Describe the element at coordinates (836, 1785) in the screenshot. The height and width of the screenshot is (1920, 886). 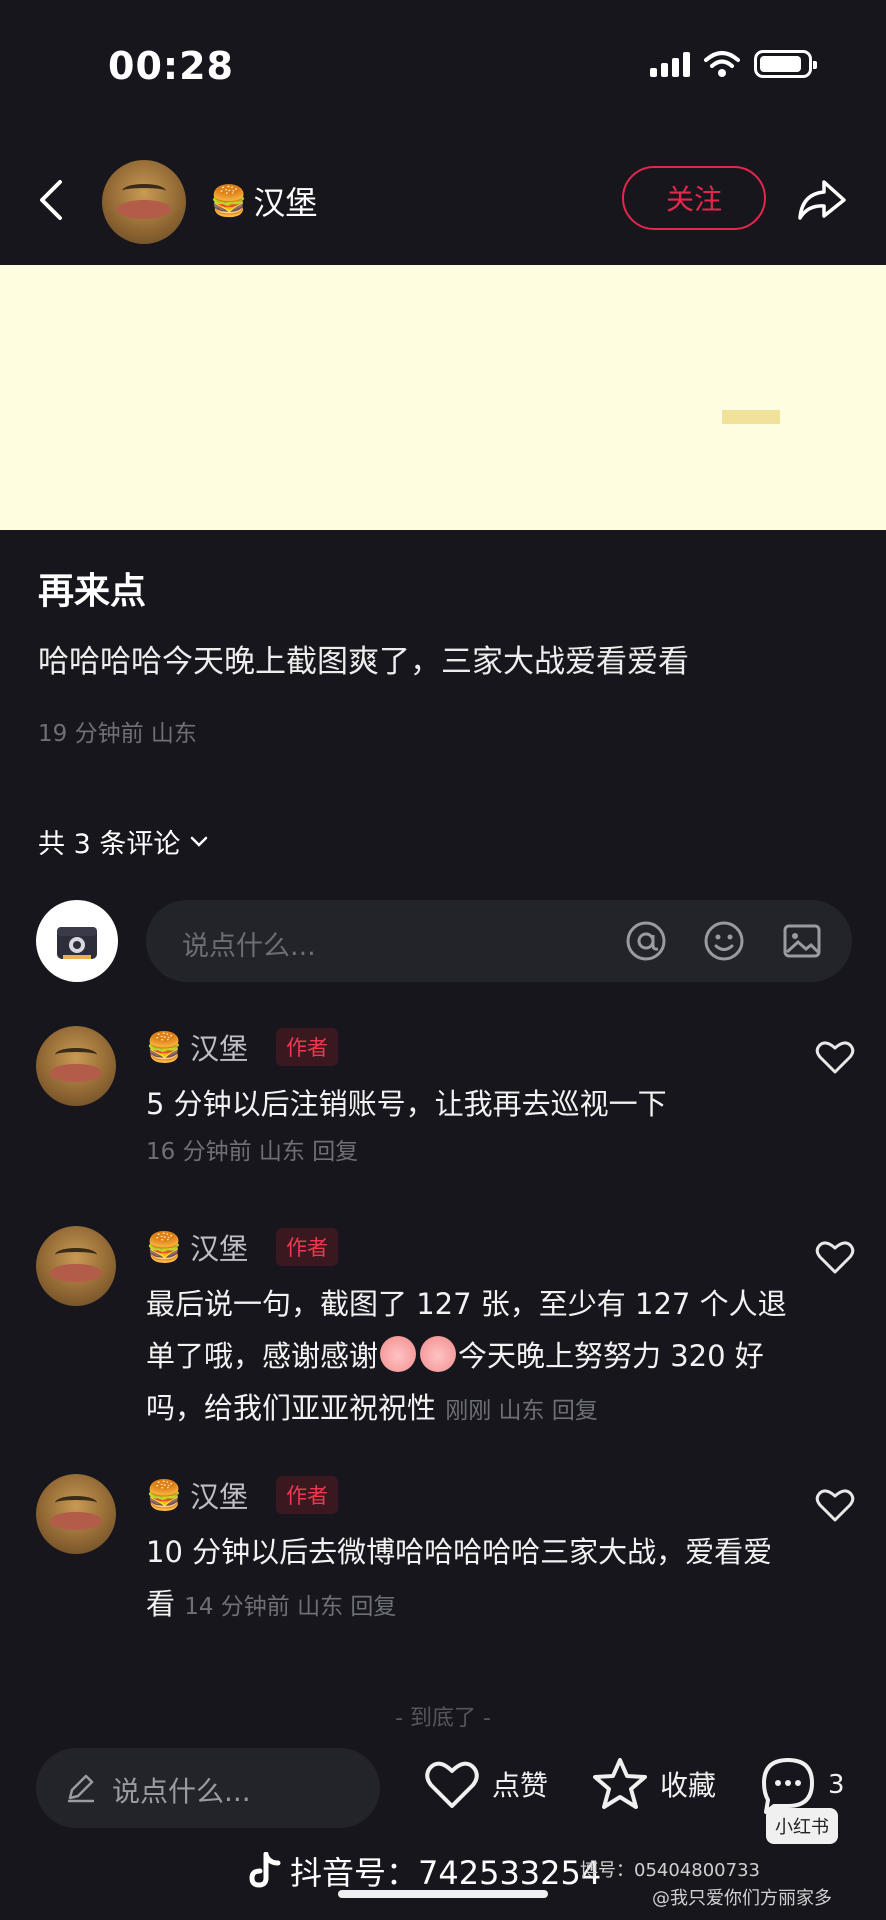
I see `comment-count: 3` at that location.